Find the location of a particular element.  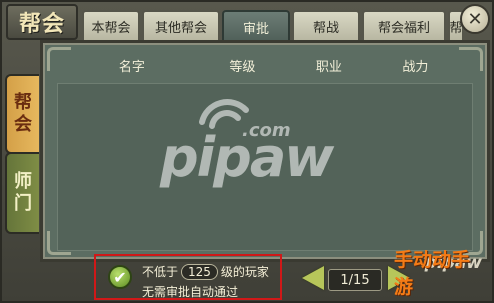

close-button: ✕ is located at coordinates (475, 19).